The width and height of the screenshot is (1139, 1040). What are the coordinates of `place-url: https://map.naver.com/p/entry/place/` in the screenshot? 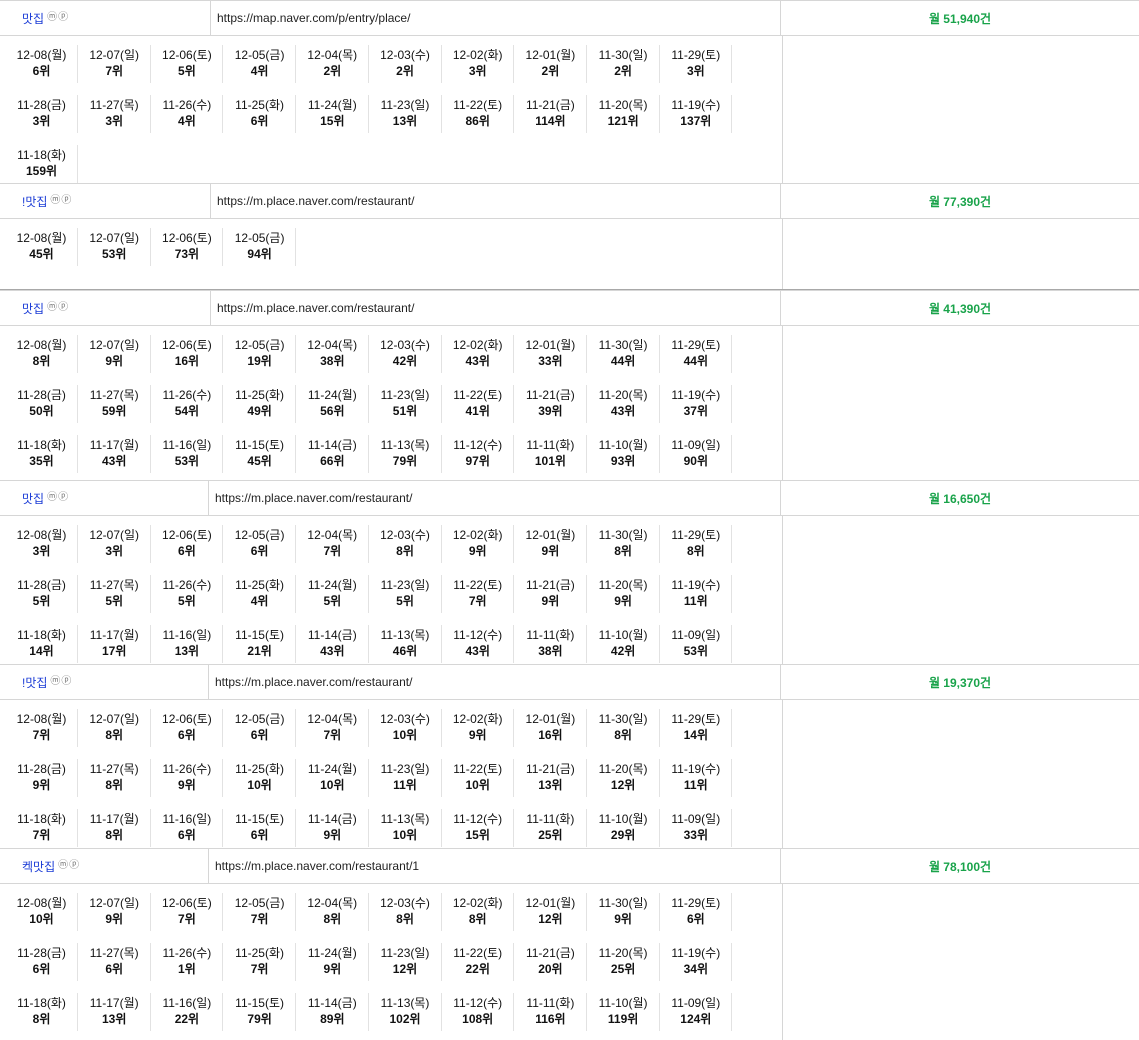 It's located at (496, 18).